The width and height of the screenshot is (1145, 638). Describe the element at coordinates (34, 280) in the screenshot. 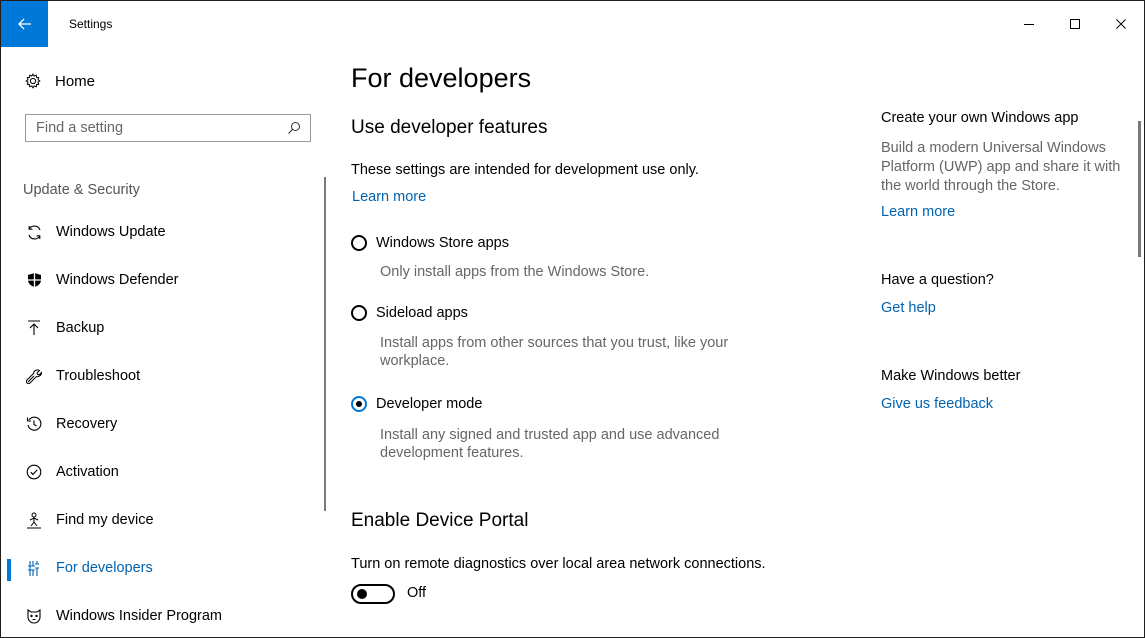

I see `shield-icon` at that location.